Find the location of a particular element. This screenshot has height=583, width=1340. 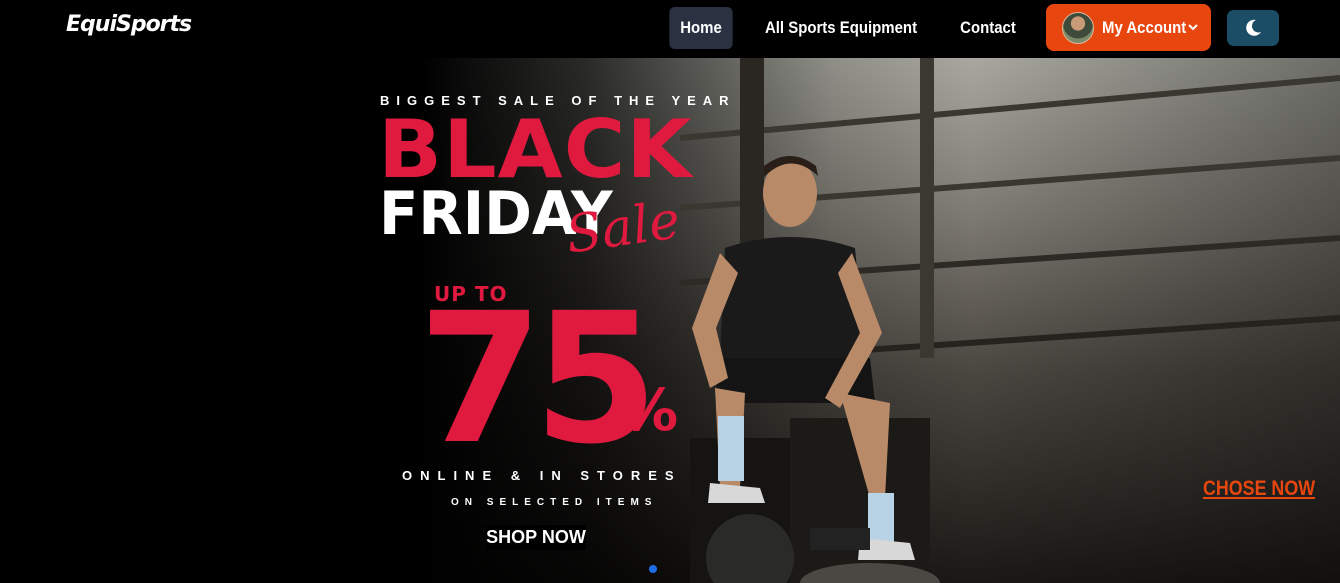

hero-discount-number: 75 is located at coordinates (538, 379).